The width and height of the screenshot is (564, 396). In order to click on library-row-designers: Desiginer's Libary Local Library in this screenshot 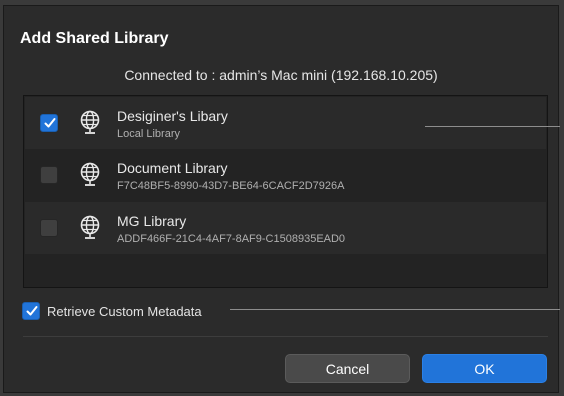, I will do `click(285, 123)`.